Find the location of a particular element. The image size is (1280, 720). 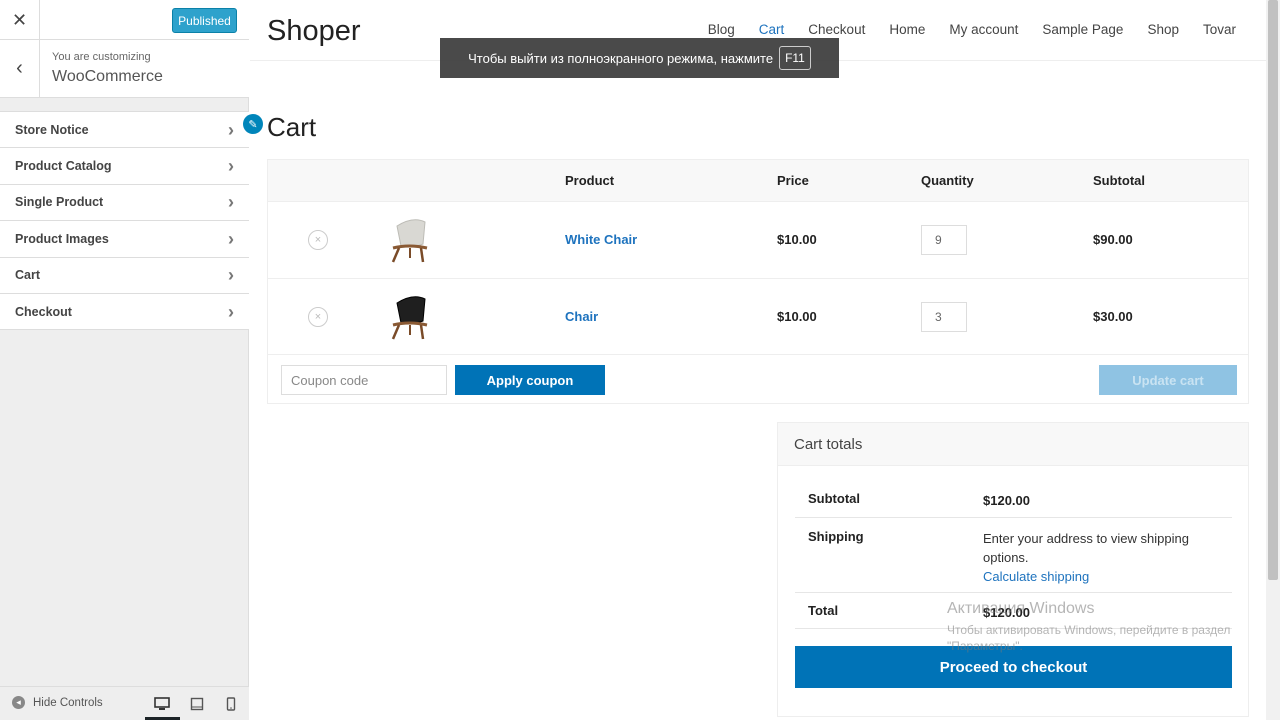

arrow-left-circle-icon: ◂ is located at coordinates (18, 702).